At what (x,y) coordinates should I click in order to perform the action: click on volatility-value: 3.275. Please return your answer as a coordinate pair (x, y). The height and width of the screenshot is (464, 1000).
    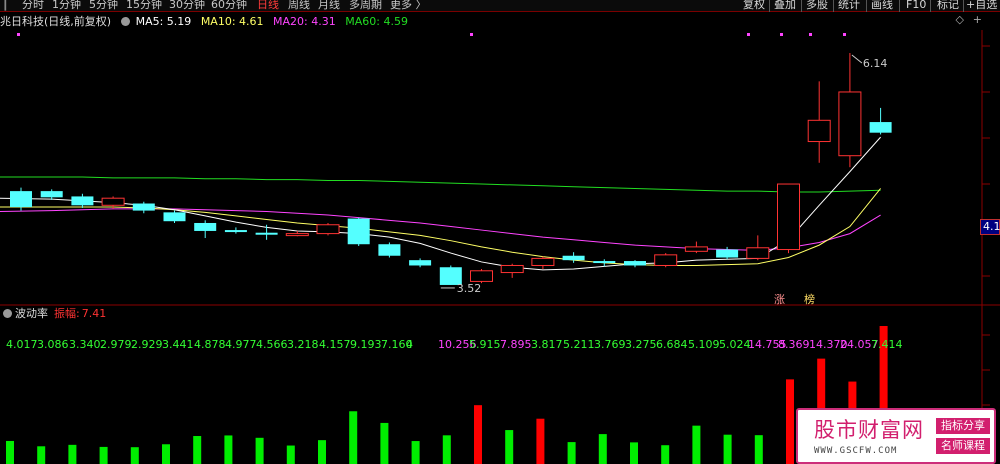
    Looking at the image, I should click on (641, 344).